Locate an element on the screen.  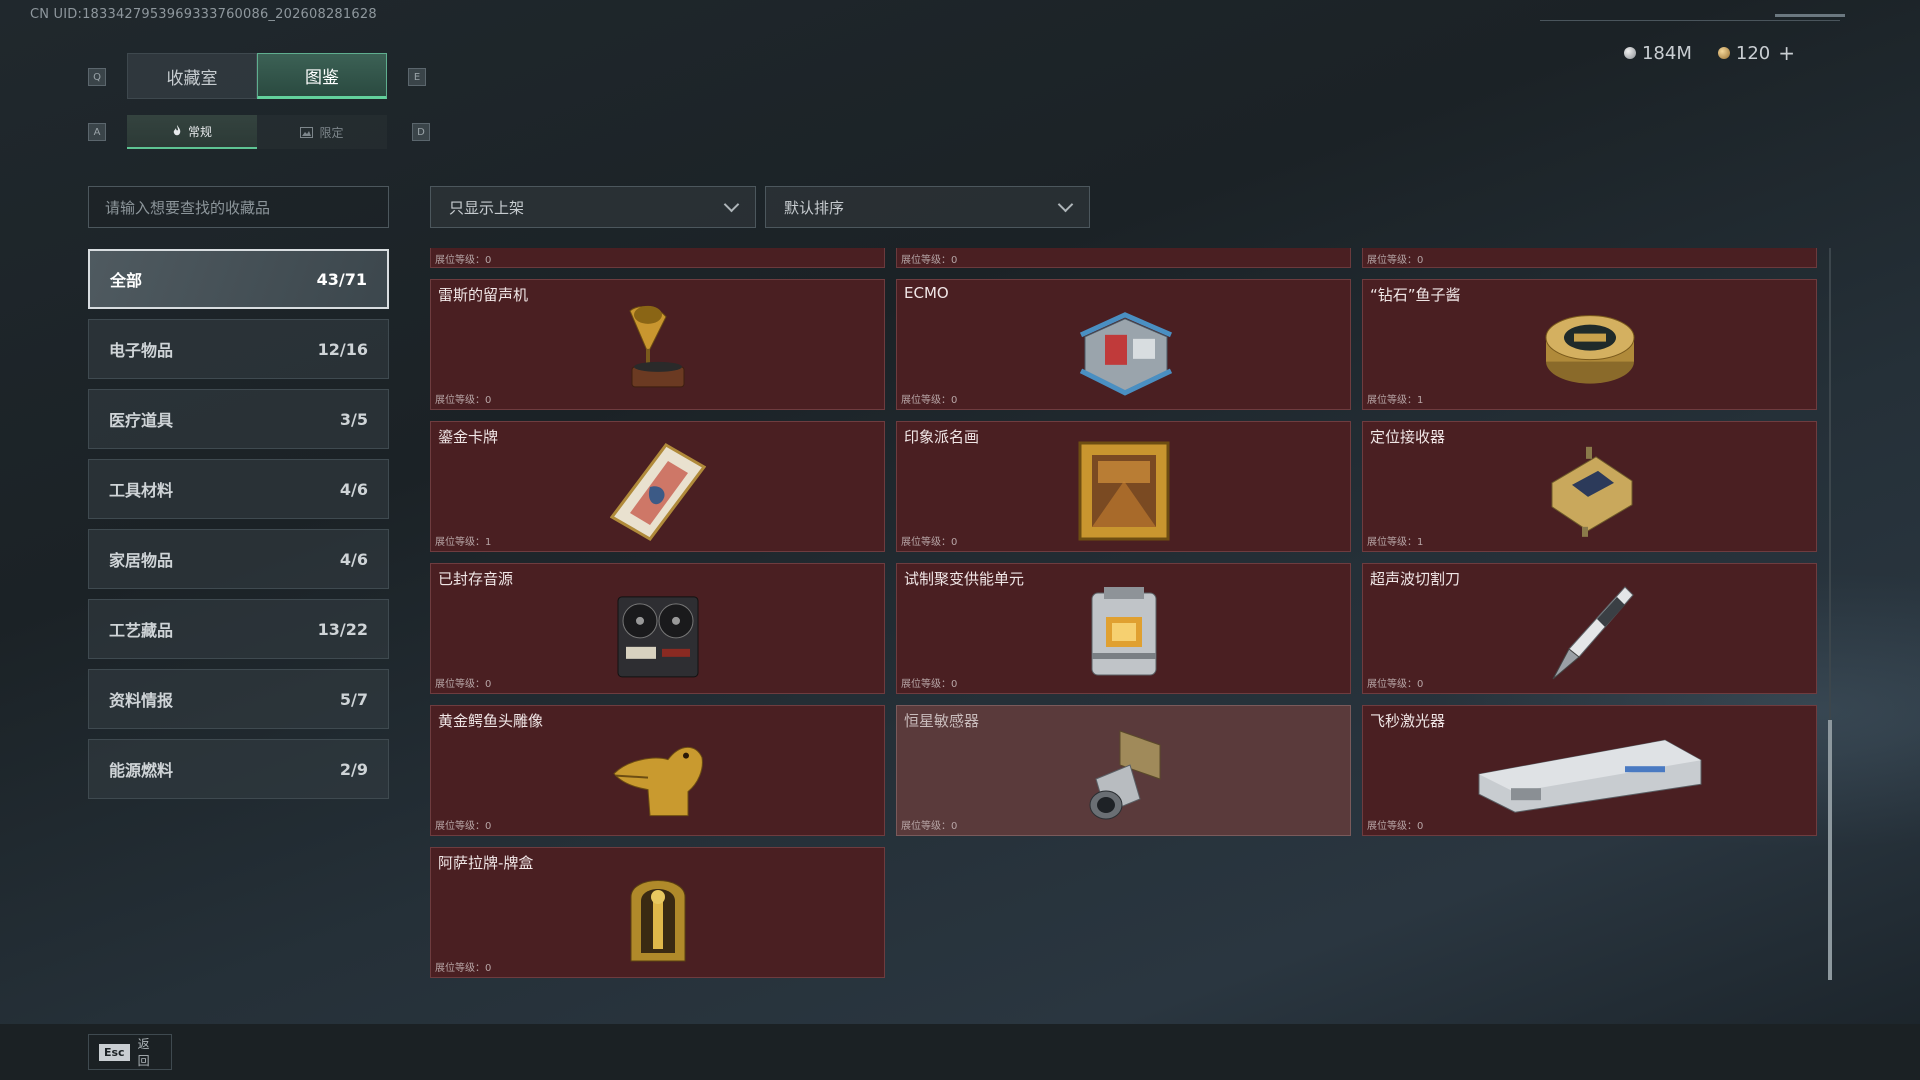
item-card: 印象派名画 展位等级：0 is located at coordinates (1123, 486).